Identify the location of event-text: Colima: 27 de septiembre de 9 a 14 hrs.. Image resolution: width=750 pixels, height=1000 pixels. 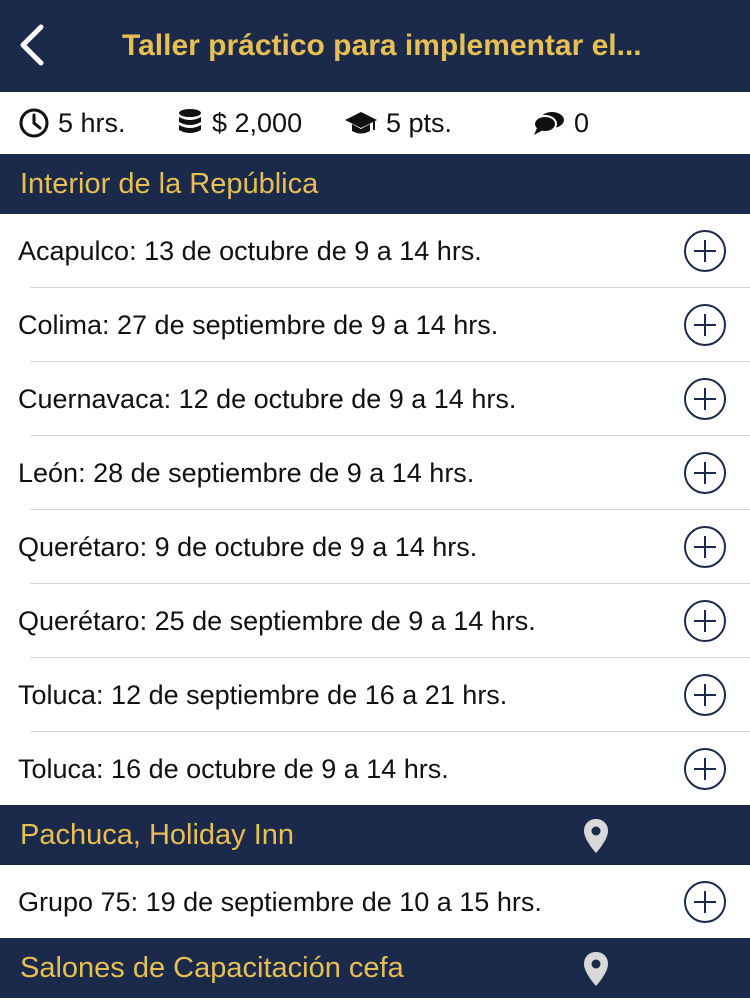
(258, 324).